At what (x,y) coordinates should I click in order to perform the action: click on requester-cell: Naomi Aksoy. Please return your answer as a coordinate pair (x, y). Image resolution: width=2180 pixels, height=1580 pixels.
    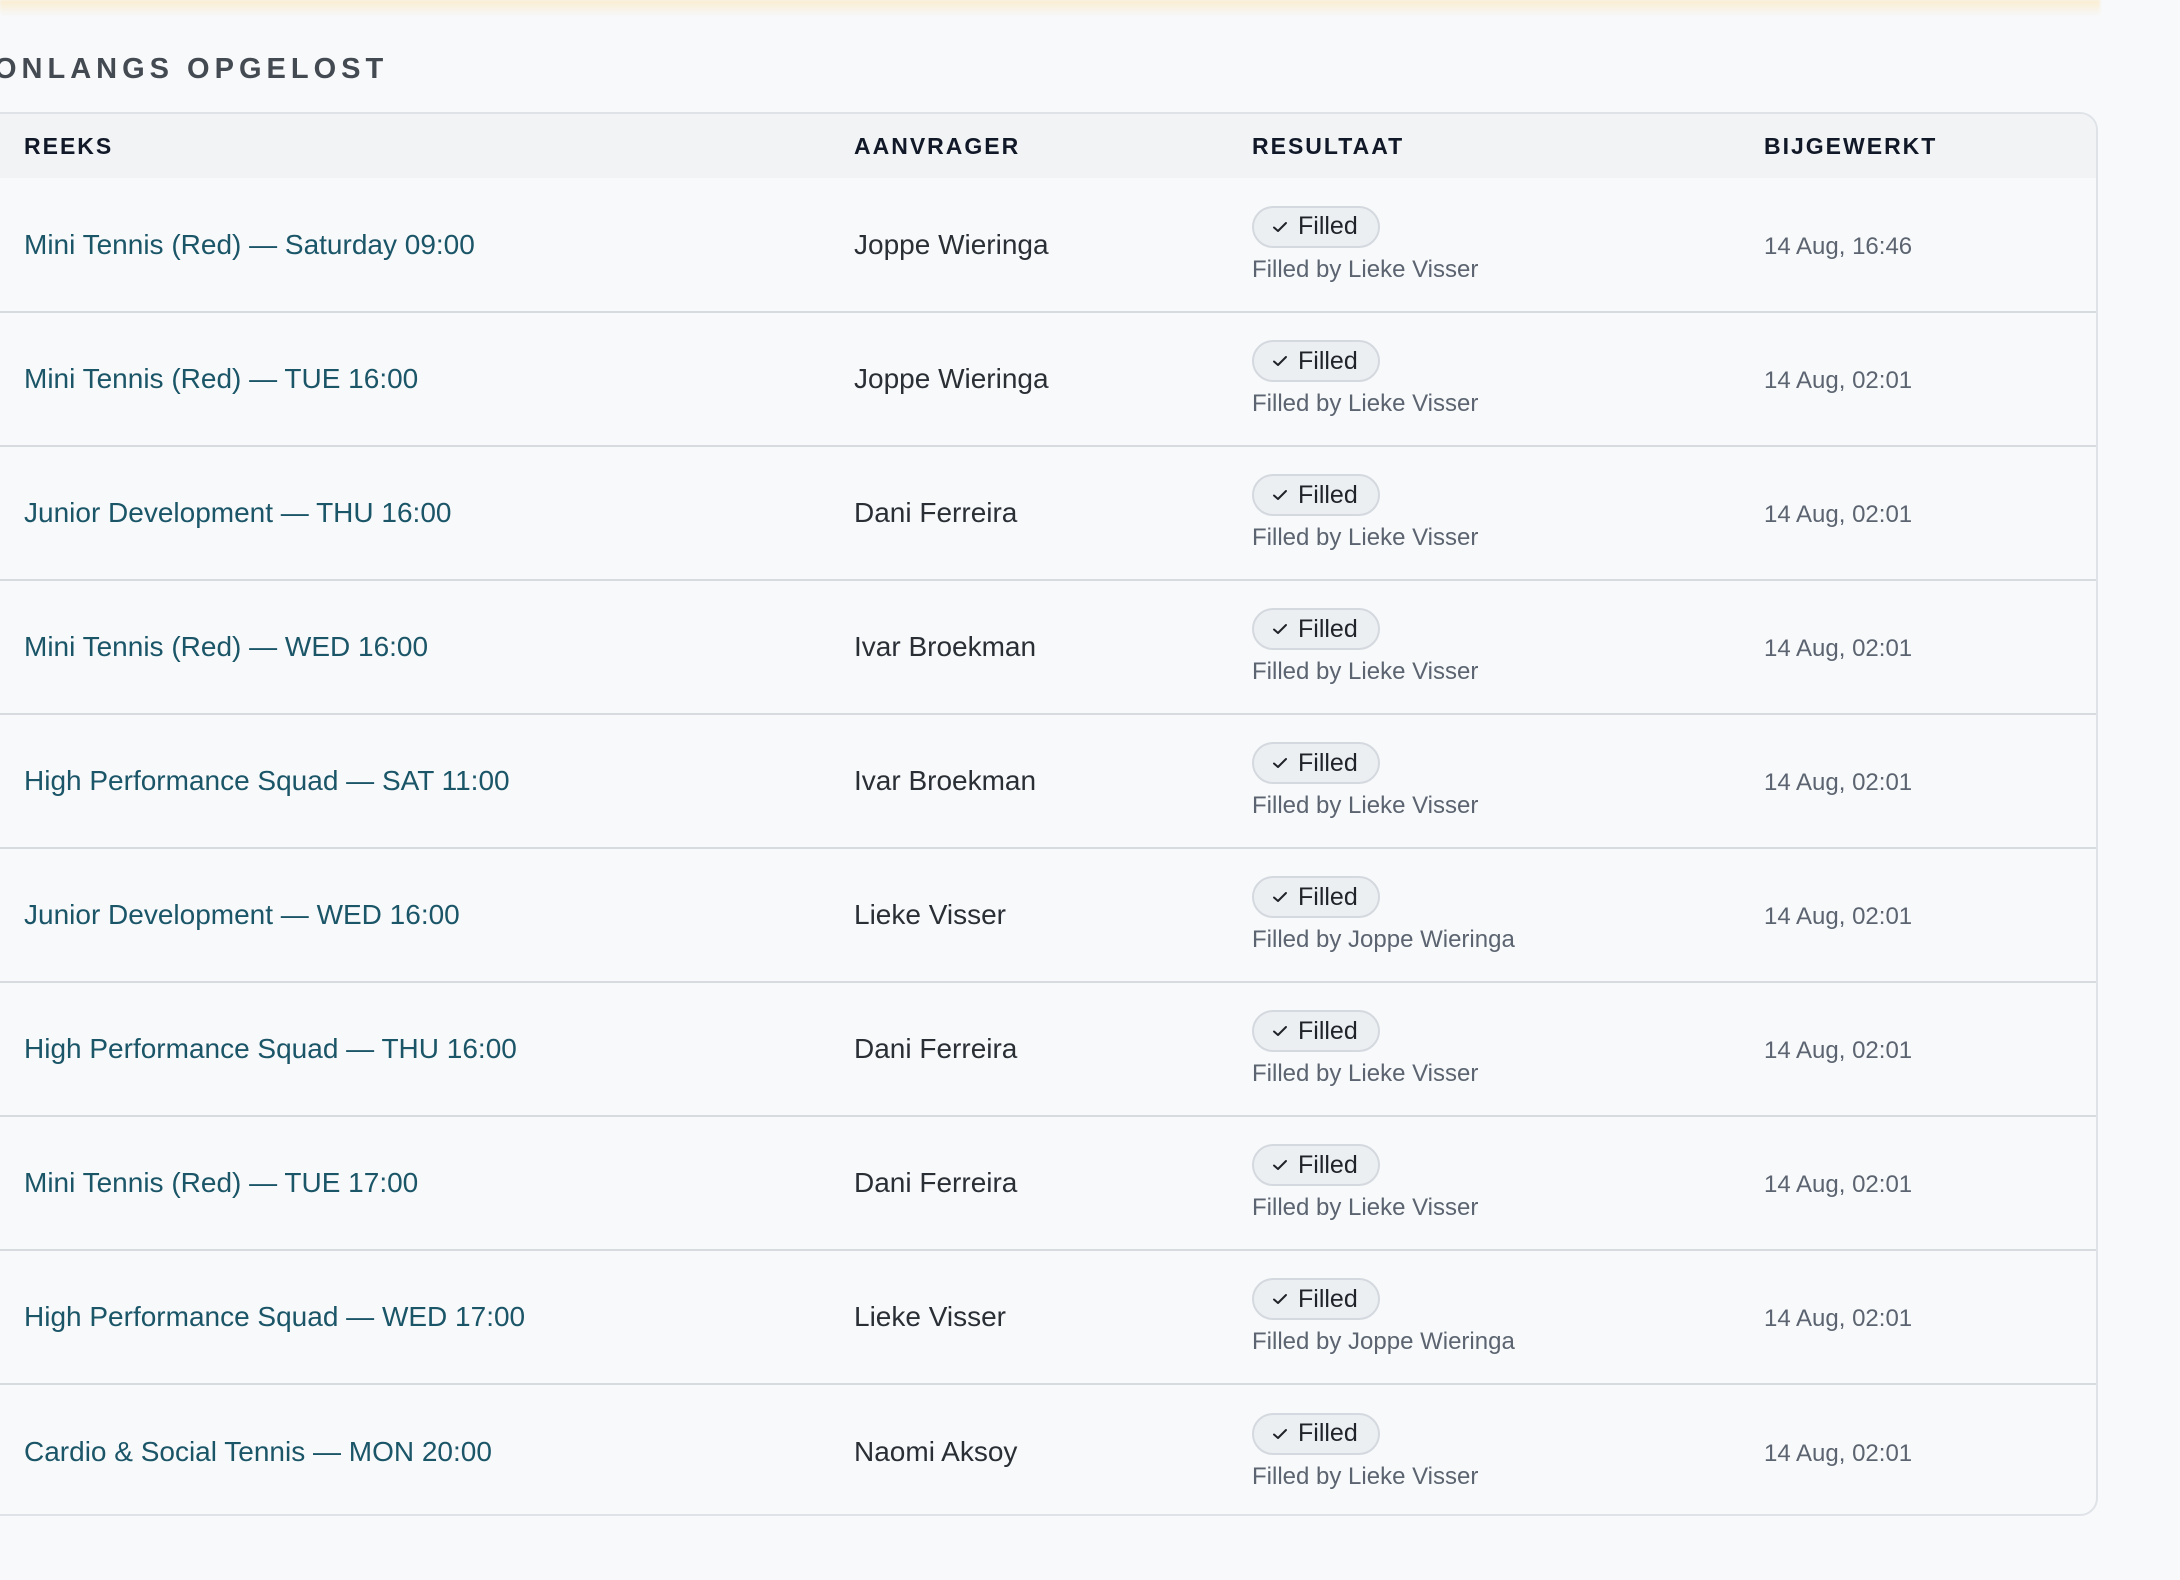
    Looking at the image, I should click on (1053, 1449).